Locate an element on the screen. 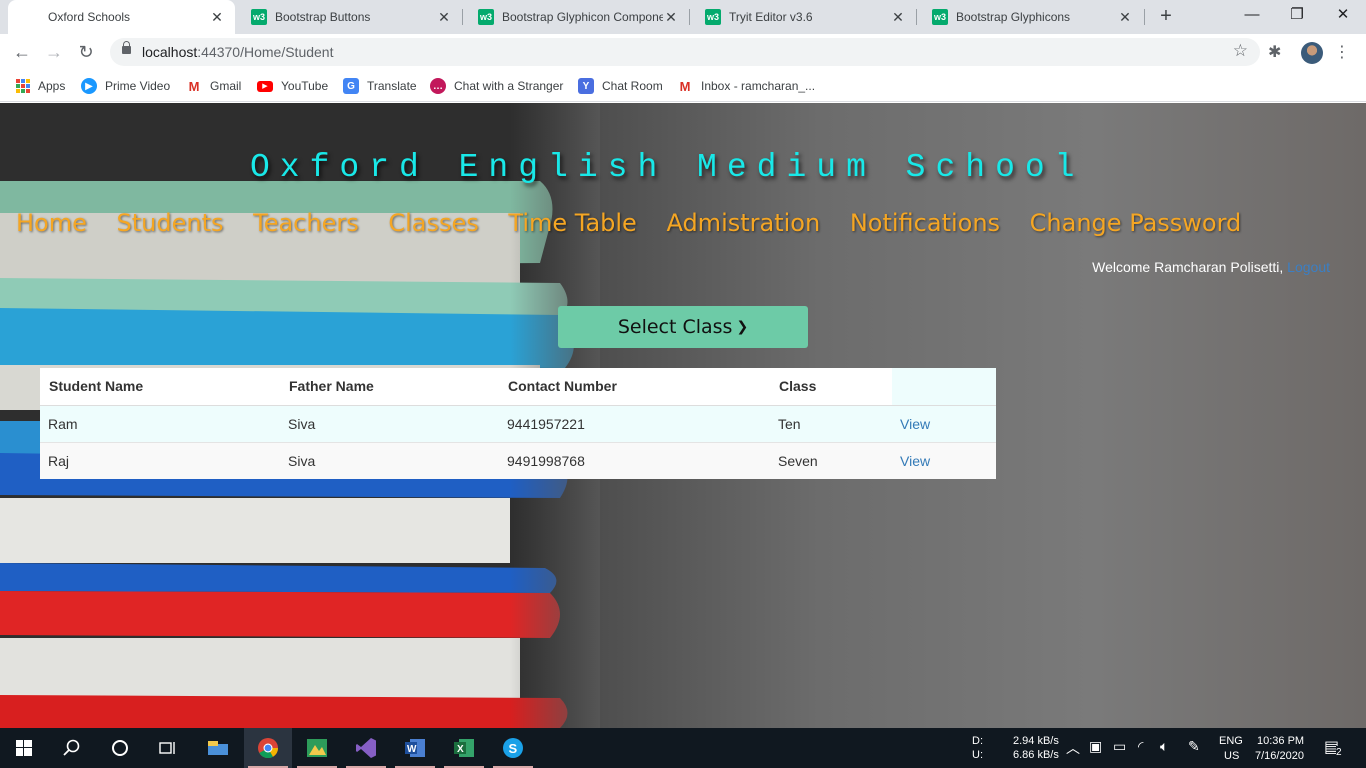 Image resolution: width=1366 pixels, height=768 pixels. nav-notifications: Notifications is located at coordinates (925, 223).